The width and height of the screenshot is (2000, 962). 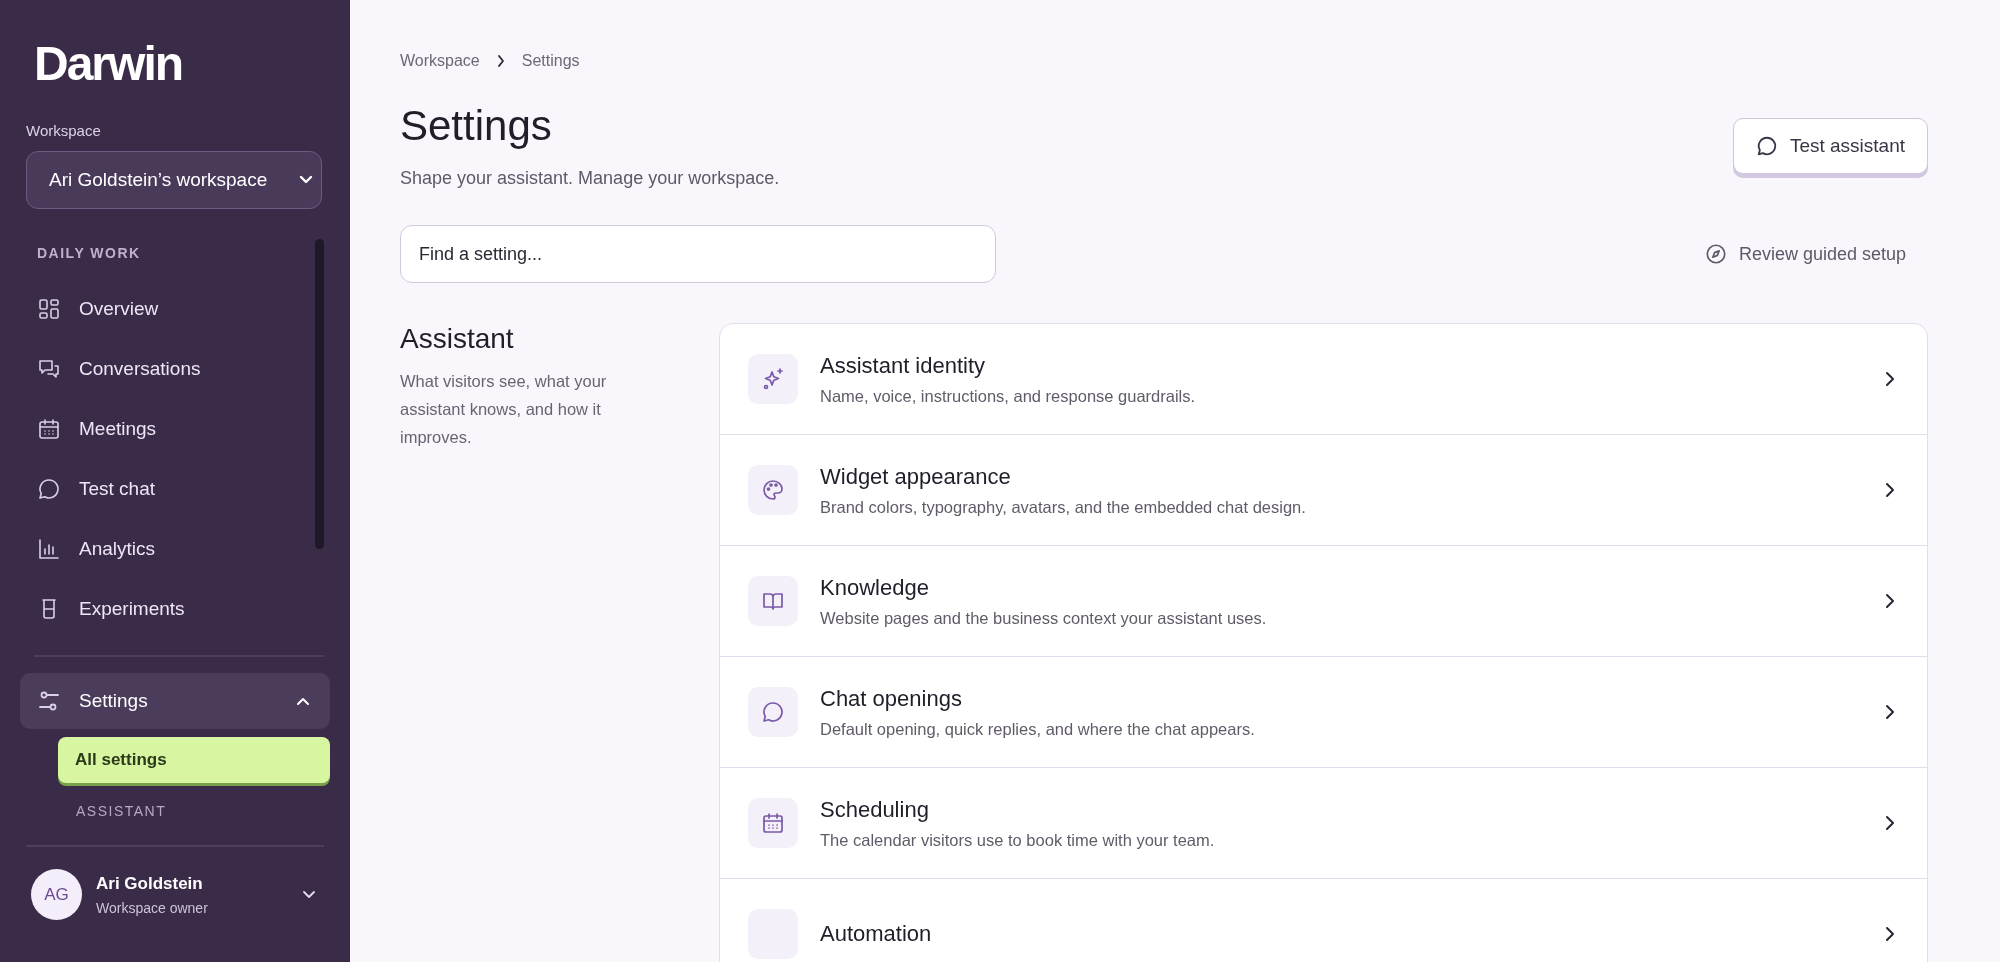 What do you see at coordinates (150, 883) in the screenshot?
I see `user-name: Ari Goldstein` at bounding box center [150, 883].